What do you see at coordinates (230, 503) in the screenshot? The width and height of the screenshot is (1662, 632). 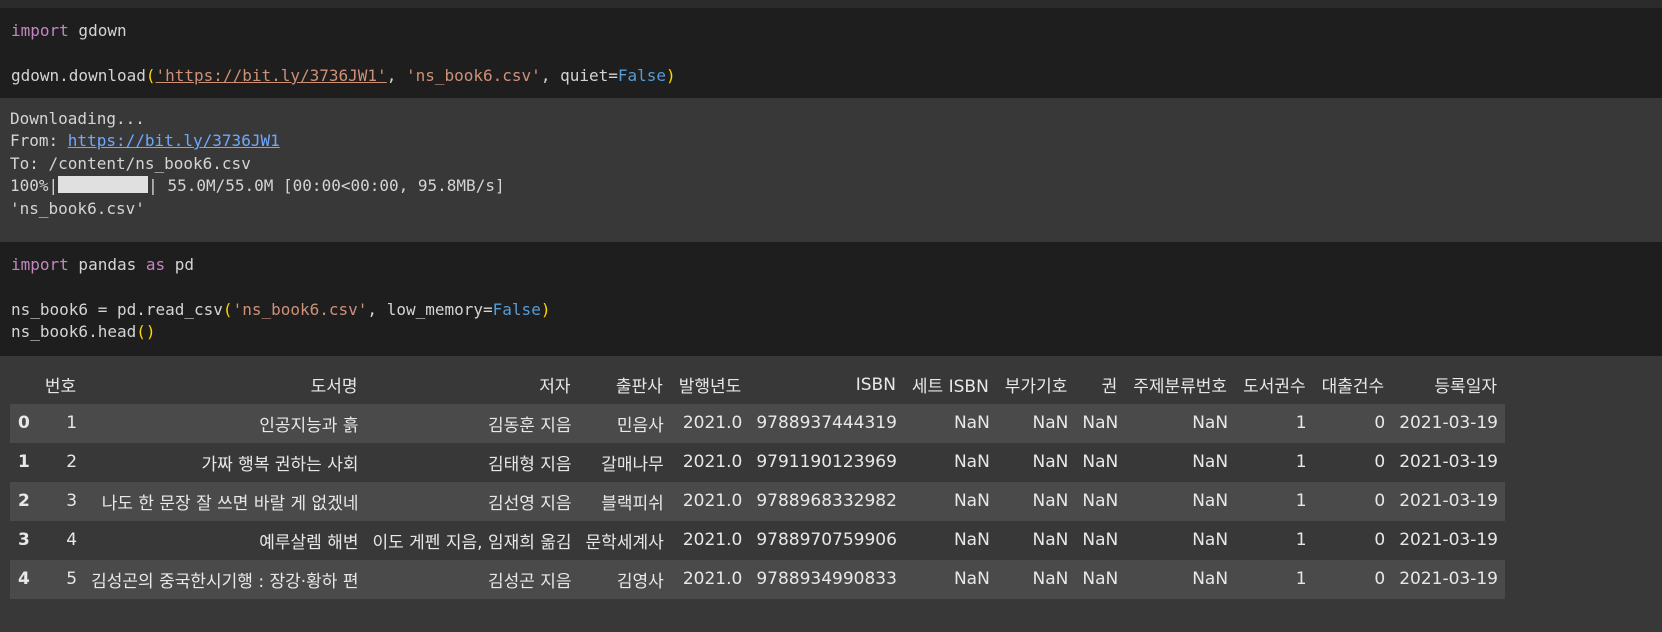 I see `table-cell: 나도 한 문장 잘 쓰면 바랄 게 없겠네` at bounding box center [230, 503].